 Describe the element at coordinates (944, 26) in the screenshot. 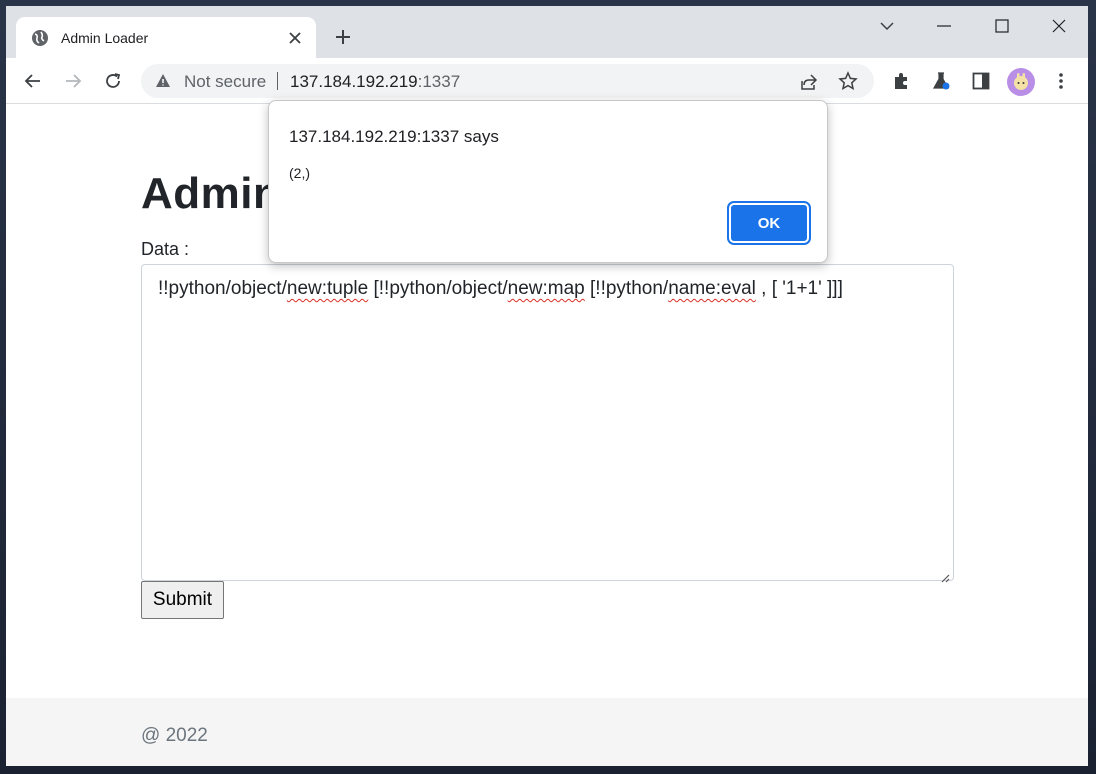

I see `minimize-icon` at that location.